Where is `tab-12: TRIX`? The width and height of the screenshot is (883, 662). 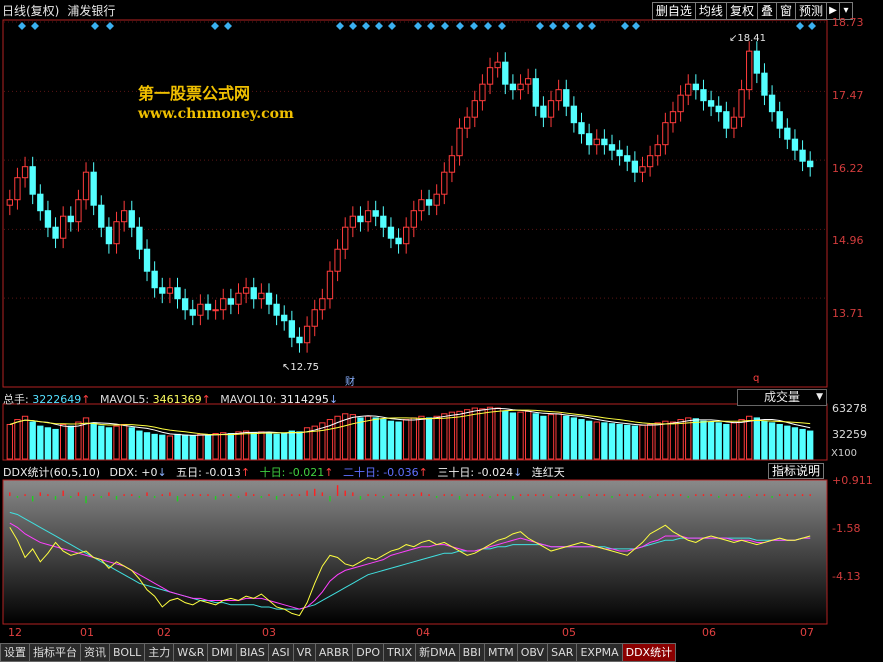
tab-12: TRIX is located at coordinates (400, 652).